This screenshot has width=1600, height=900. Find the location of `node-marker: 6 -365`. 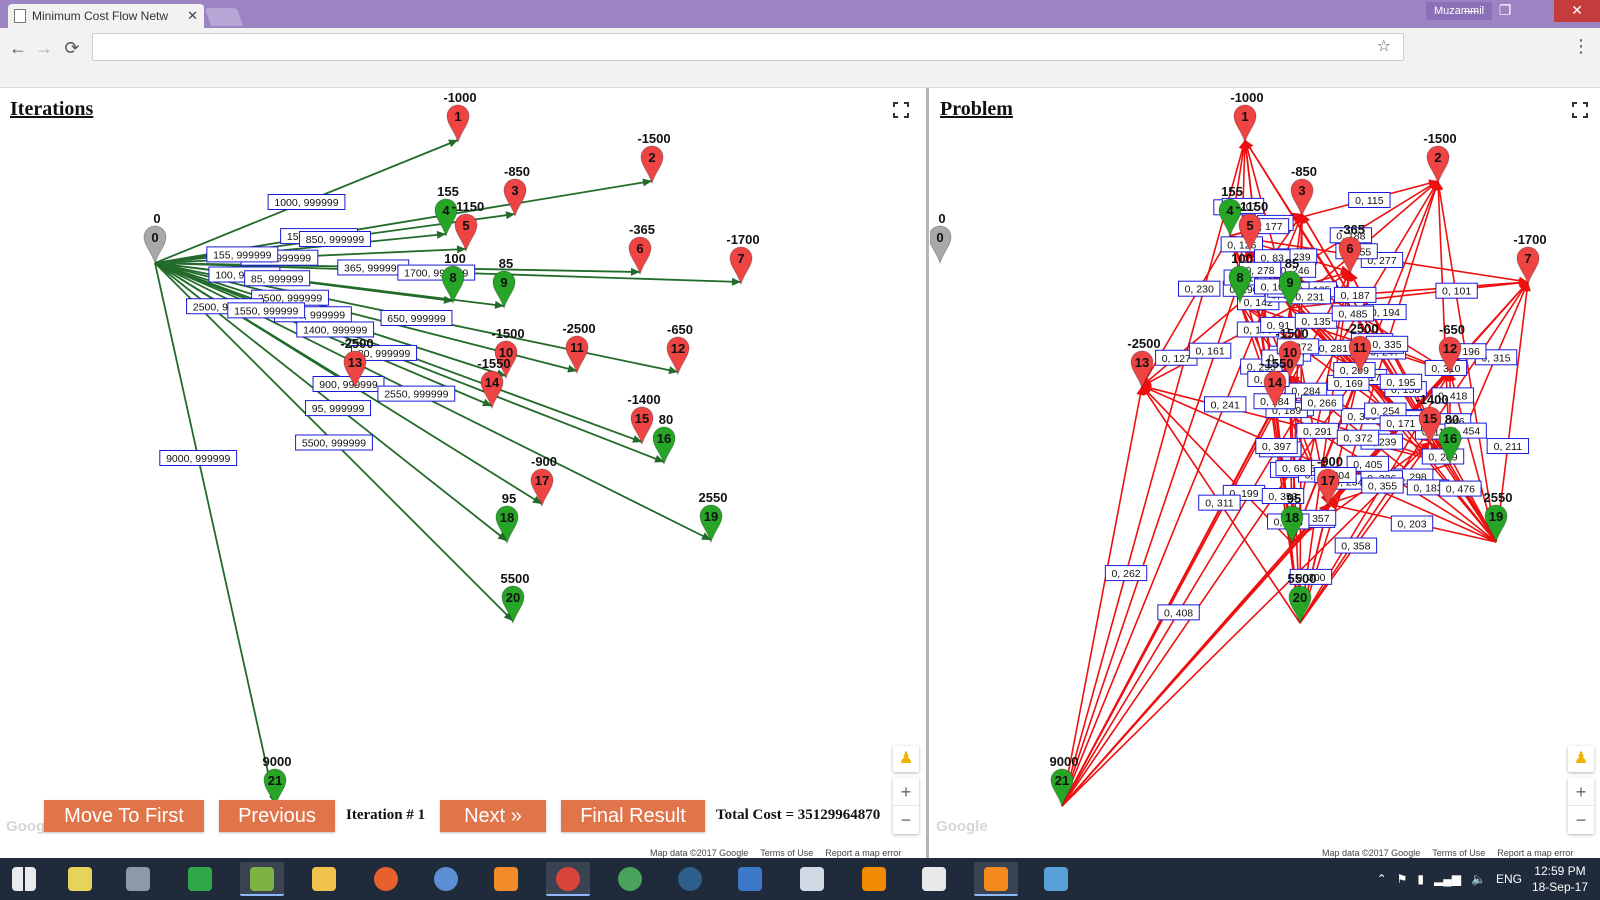

node-marker: 6 -365 is located at coordinates (641, 249).